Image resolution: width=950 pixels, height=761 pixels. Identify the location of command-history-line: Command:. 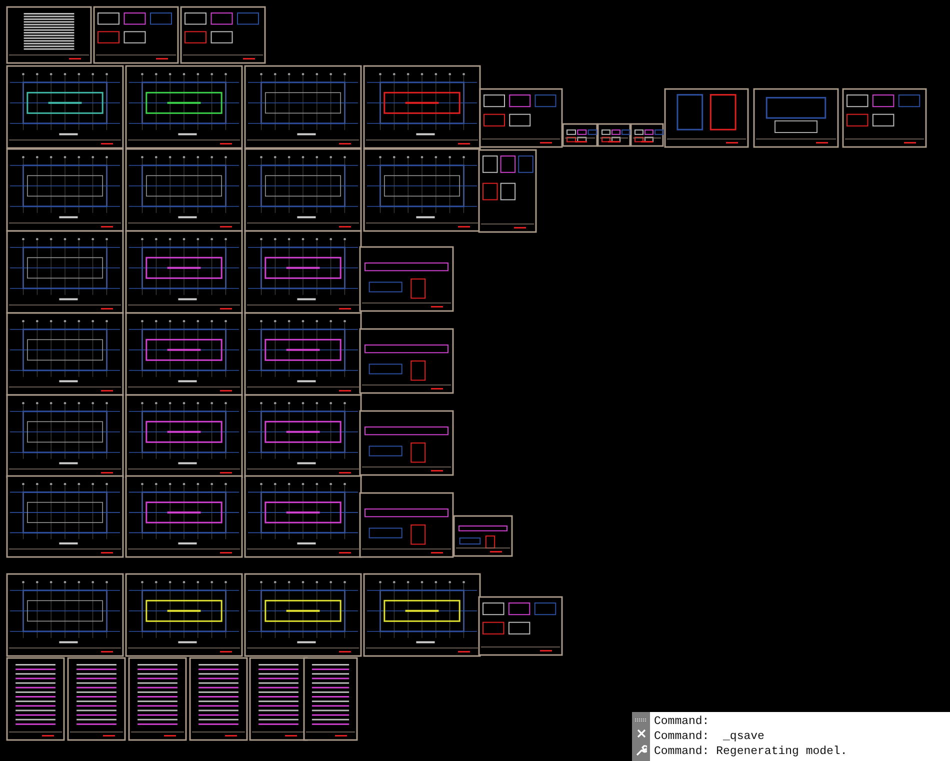
(682, 721).